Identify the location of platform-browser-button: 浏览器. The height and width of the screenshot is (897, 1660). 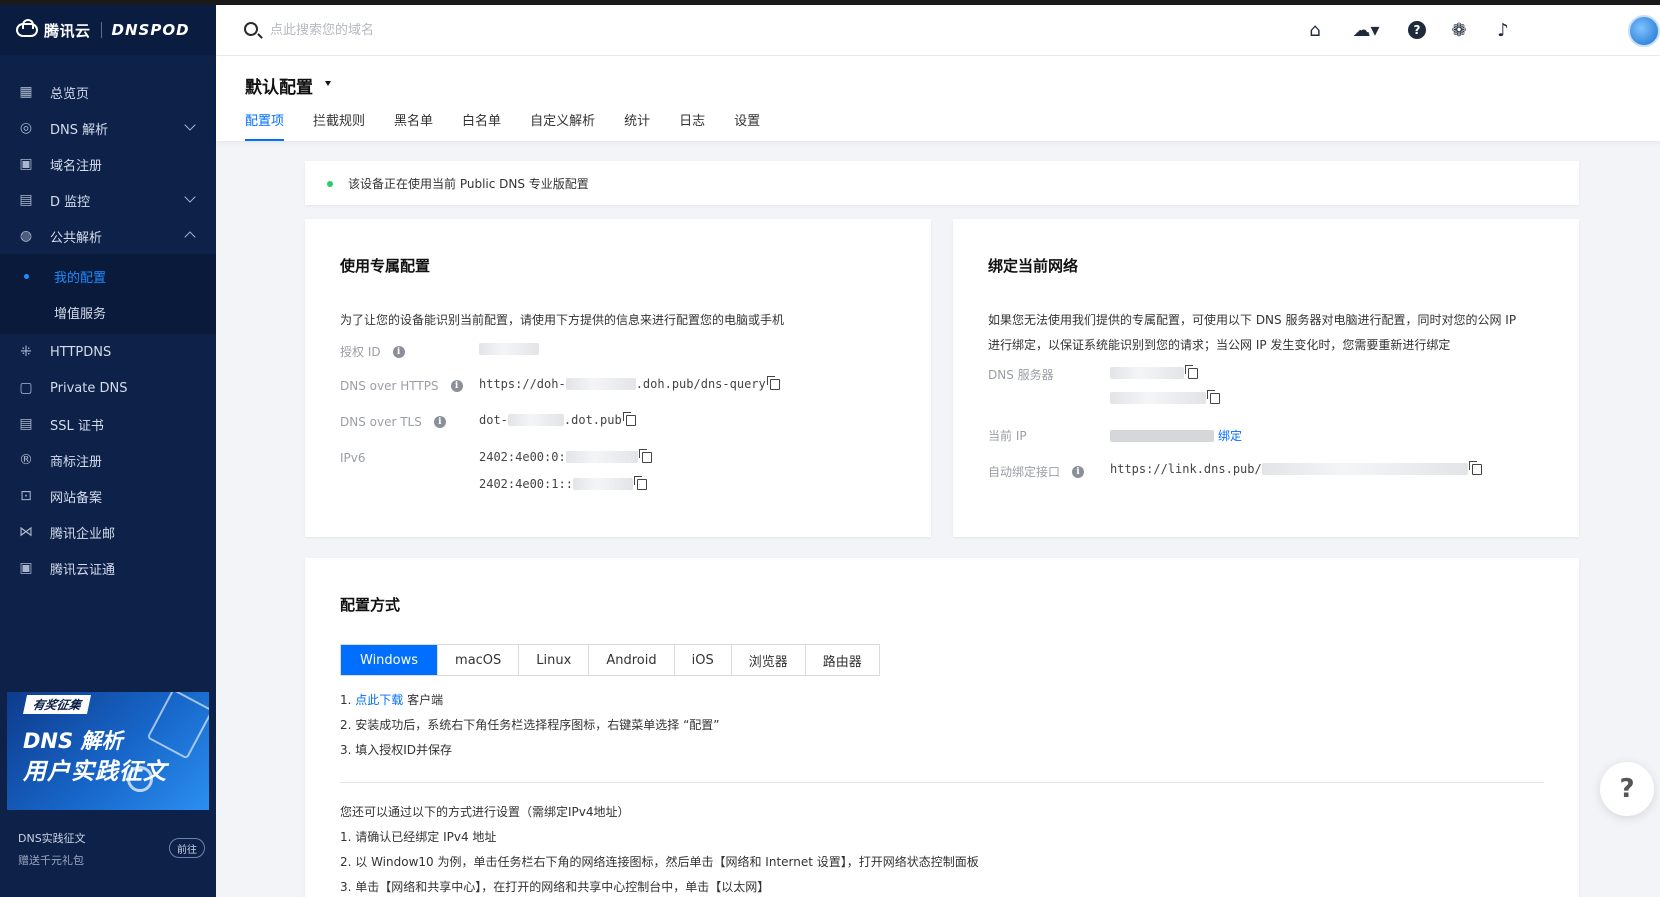
(769, 660).